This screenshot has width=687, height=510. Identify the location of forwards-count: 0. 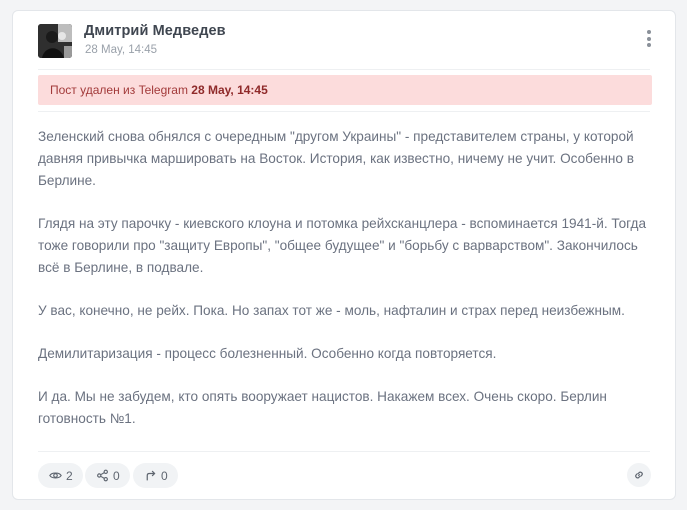
(164, 475).